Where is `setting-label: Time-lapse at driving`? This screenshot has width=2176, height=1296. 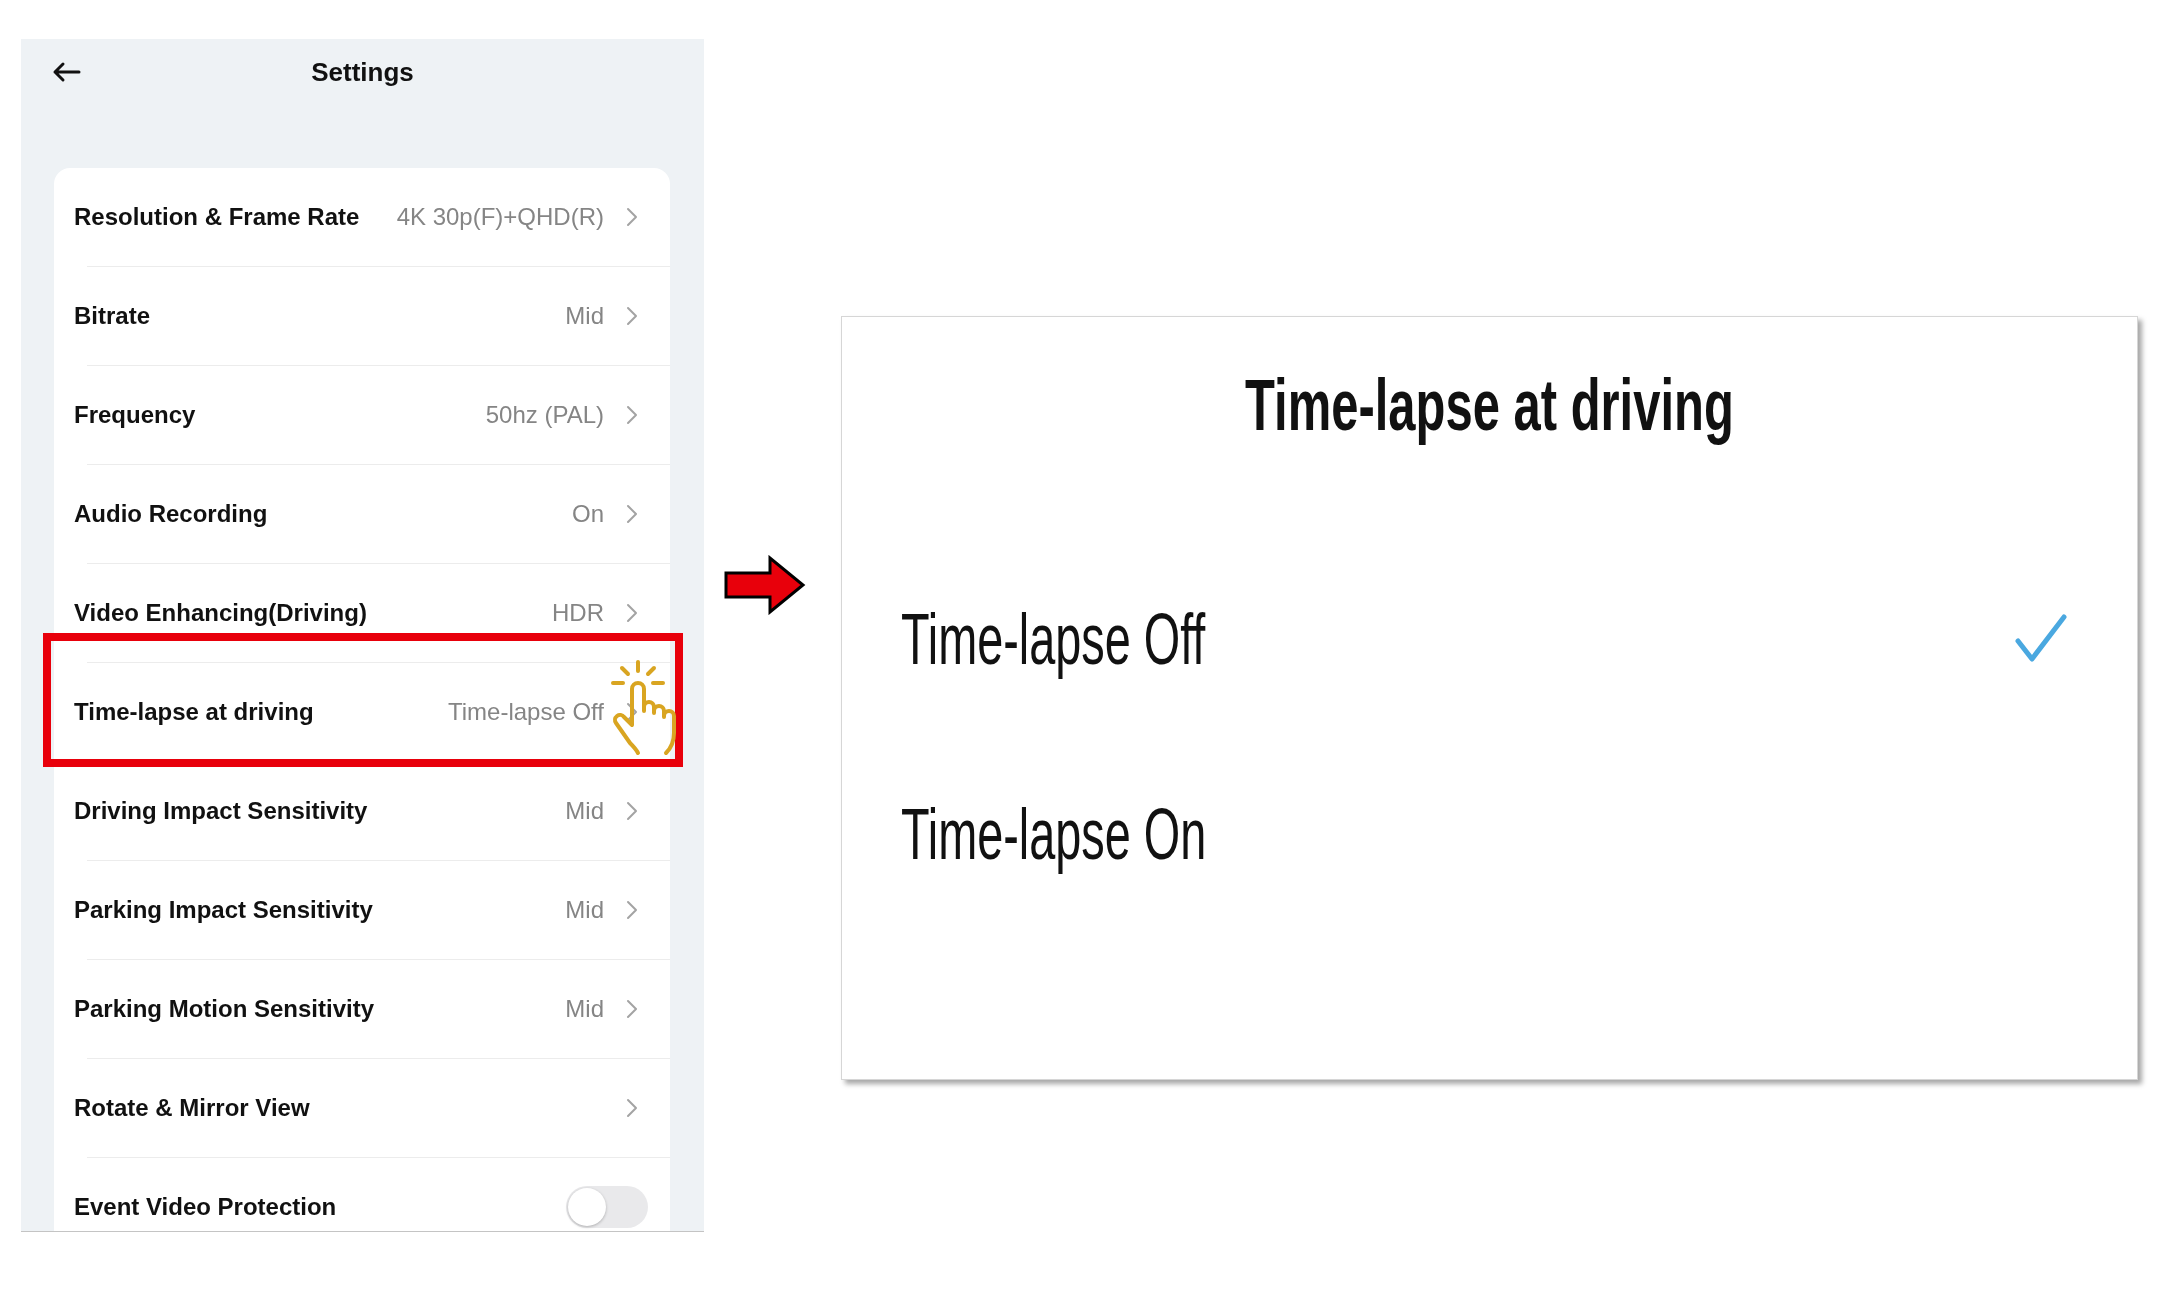 setting-label: Time-lapse at driving is located at coordinates (194, 712).